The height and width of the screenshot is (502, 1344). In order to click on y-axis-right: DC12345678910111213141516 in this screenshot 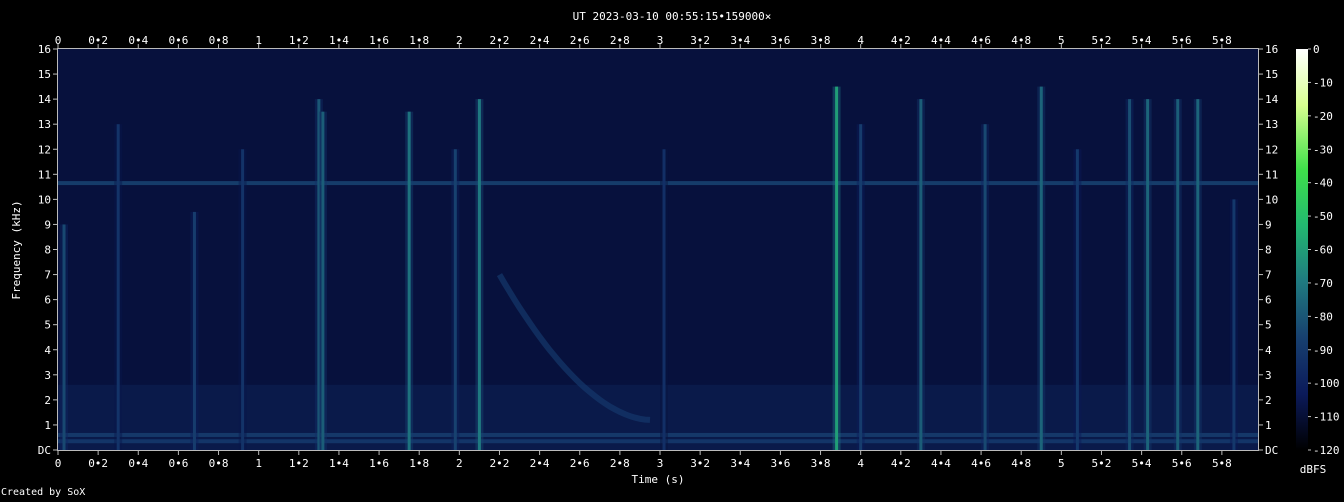, I will do `click(1268, 250)`.